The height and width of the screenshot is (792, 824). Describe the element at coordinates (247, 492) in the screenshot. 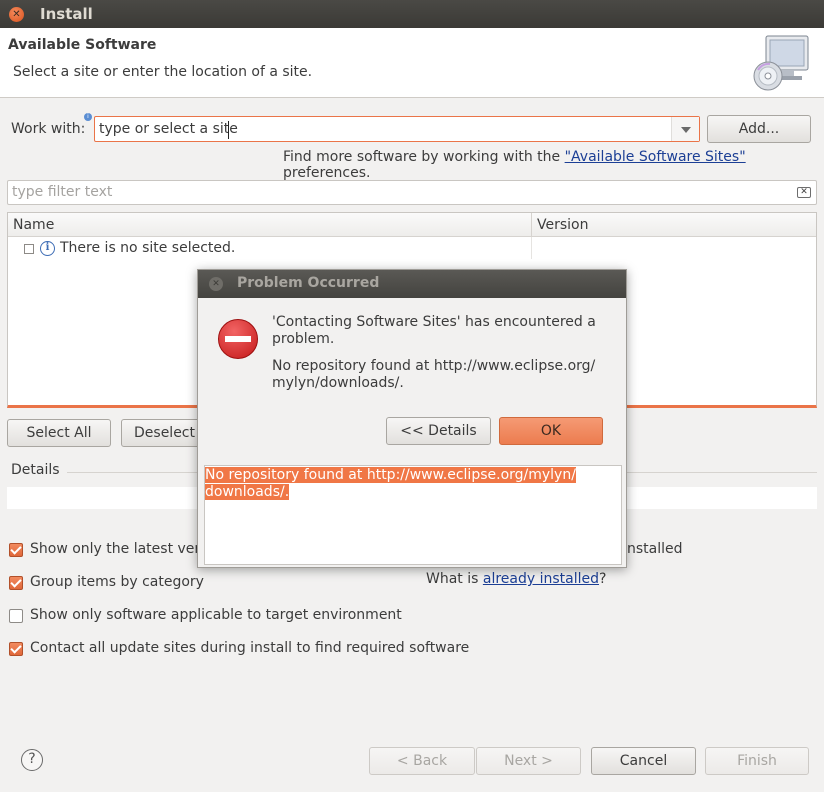

I see `details-text-line: downloads/.` at that location.